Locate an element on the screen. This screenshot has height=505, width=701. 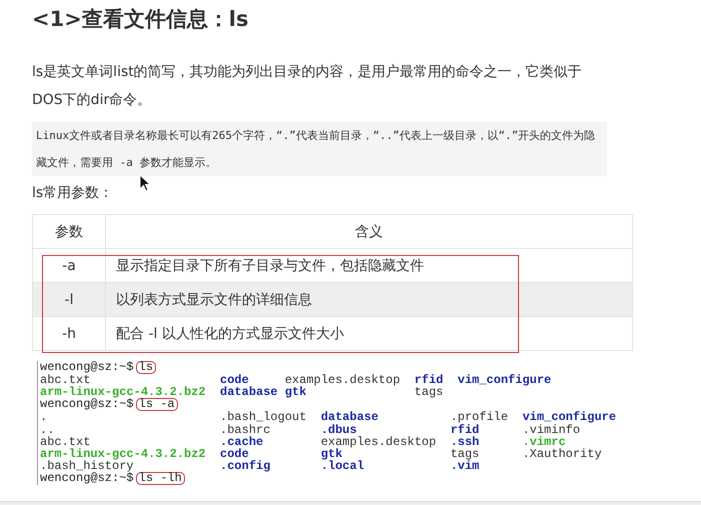
file-entry: .bash_history is located at coordinates (87, 466).